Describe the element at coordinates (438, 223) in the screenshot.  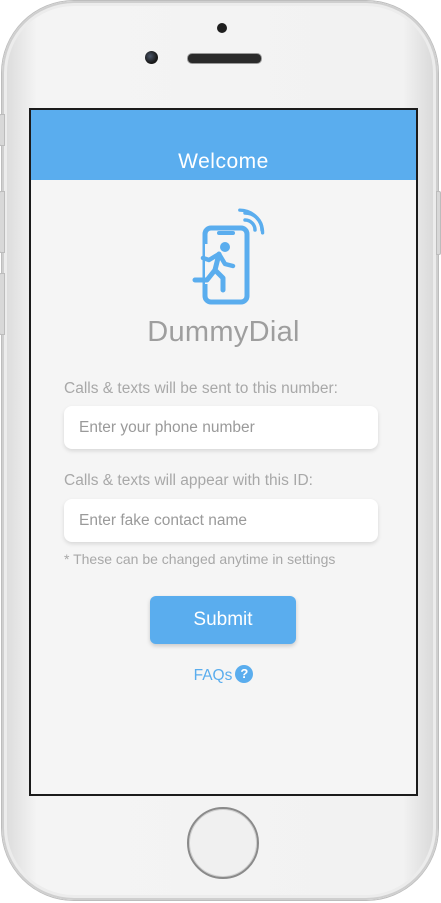
I see `power-button` at that location.